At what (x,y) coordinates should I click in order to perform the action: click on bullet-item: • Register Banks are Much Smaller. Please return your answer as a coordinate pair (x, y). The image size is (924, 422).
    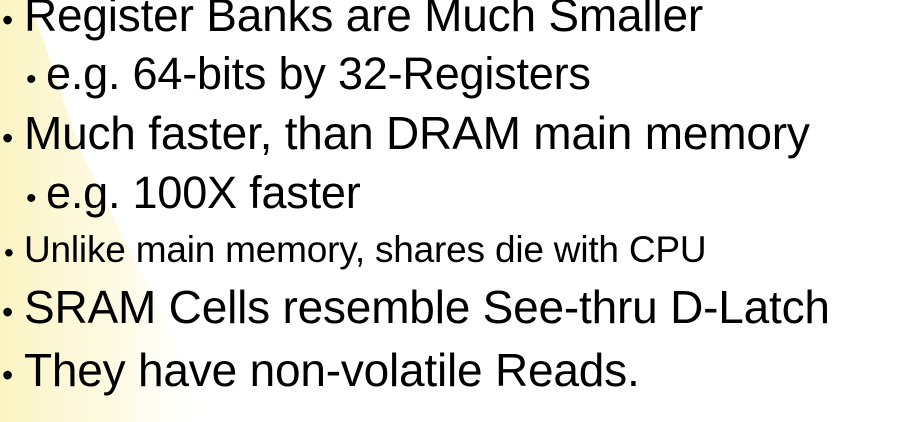
    Looking at the image, I should click on (352, 21).